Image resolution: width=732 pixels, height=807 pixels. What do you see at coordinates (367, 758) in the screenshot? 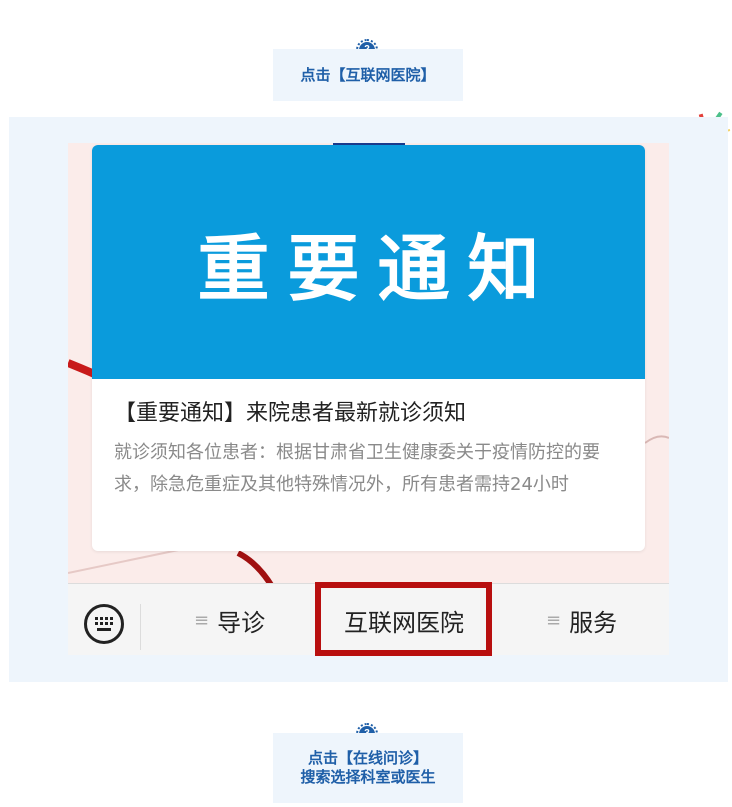
I see `step-3-line1: 点击【在线问诊】` at bounding box center [367, 758].